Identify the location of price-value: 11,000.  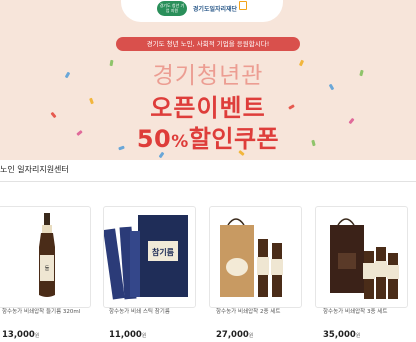
(125, 335).